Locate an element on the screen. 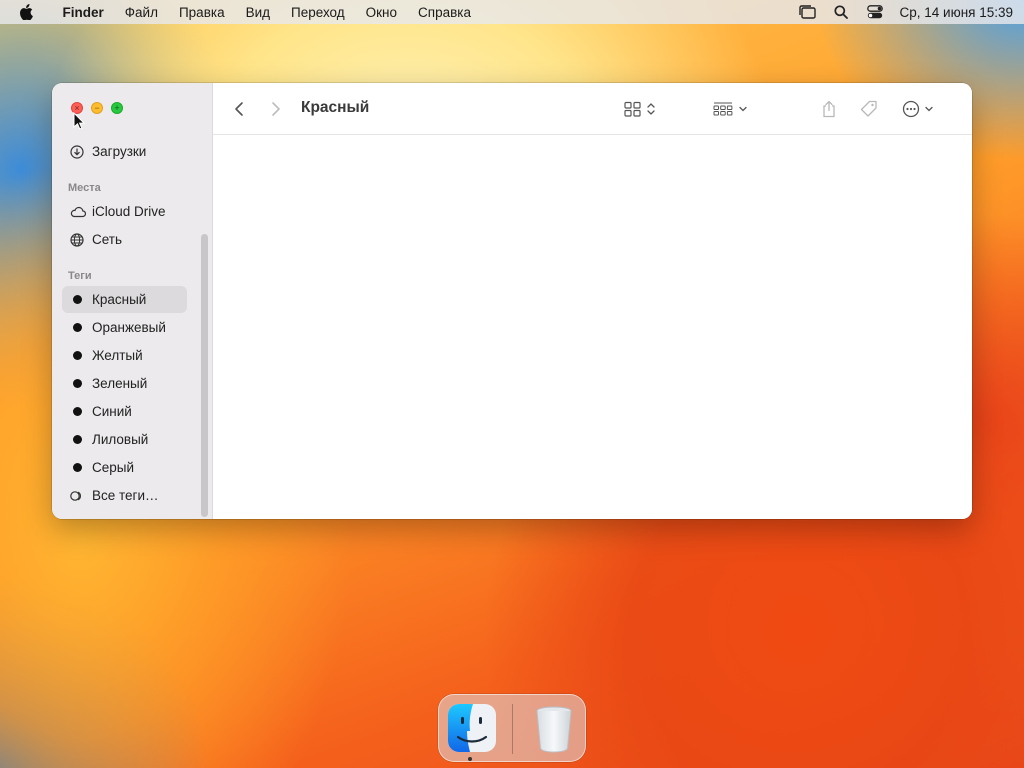 The width and height of the screenshot is (1024, 768). sidebar-item-label: Зеленый is located at coordinates (120, 383).